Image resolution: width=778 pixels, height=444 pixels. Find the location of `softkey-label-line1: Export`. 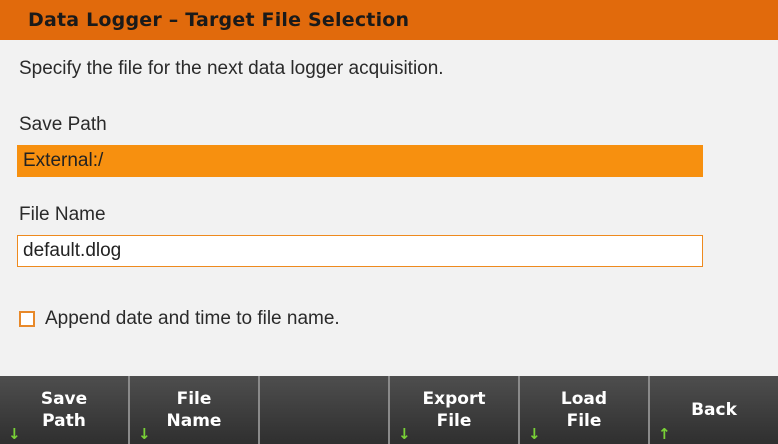

softkey-label-line1: Export is located at coordinates (454, 399).